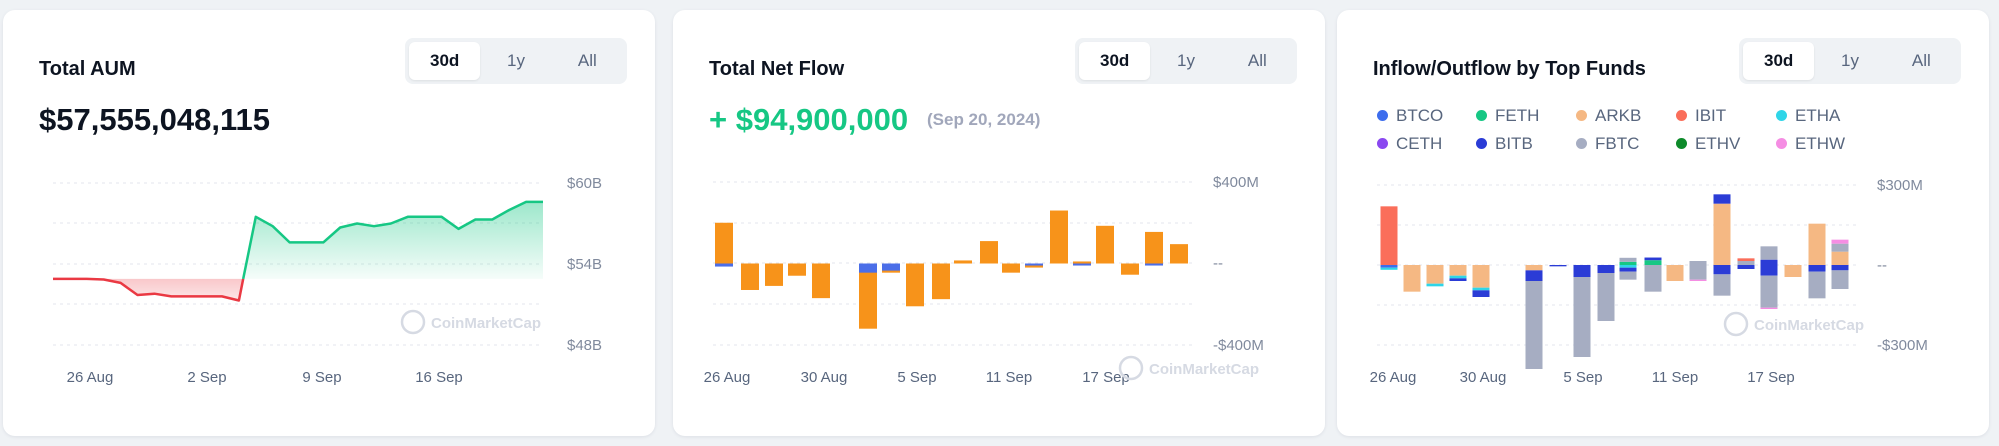 The image size is (1999, 446). I want to click on y-tick-label: $54B, so click(584, 264).